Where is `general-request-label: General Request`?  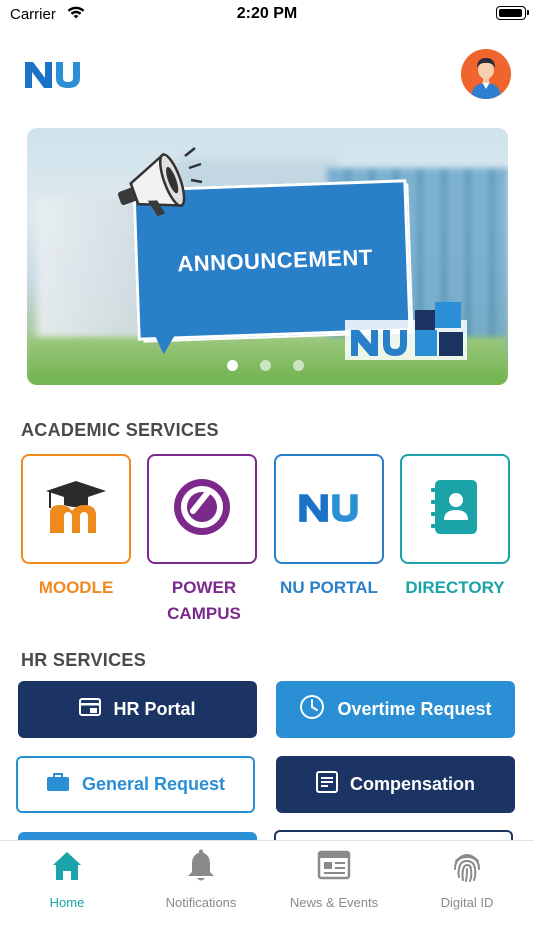
general-request-label: General Request is located at coordinates (153, 784).